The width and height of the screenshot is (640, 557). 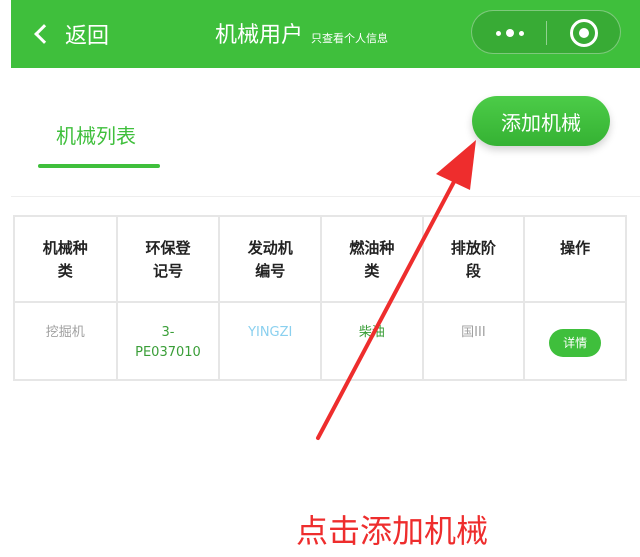 I want to click on annotation-arrow, so click(x=396, y=290).